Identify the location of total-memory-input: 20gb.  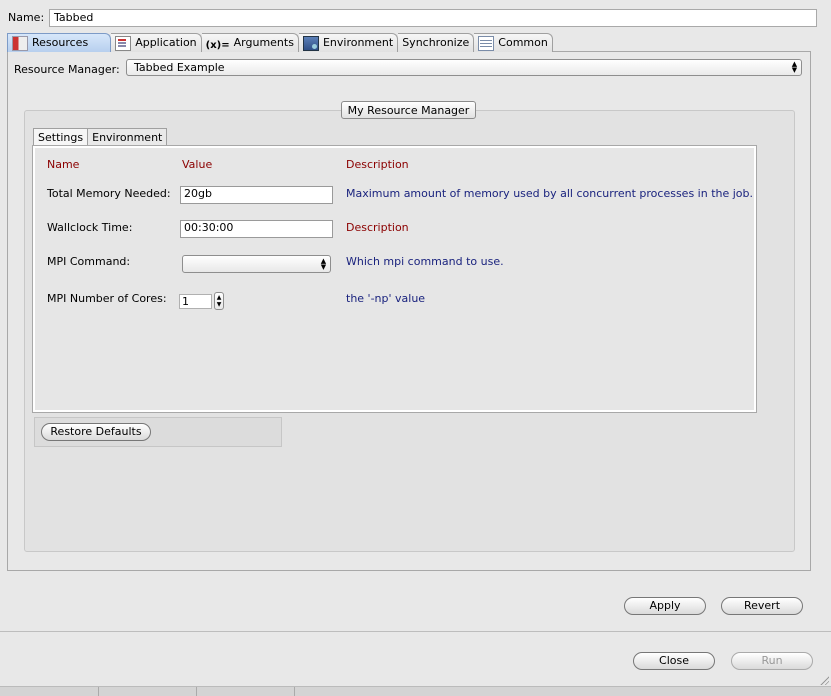
(256, 195).